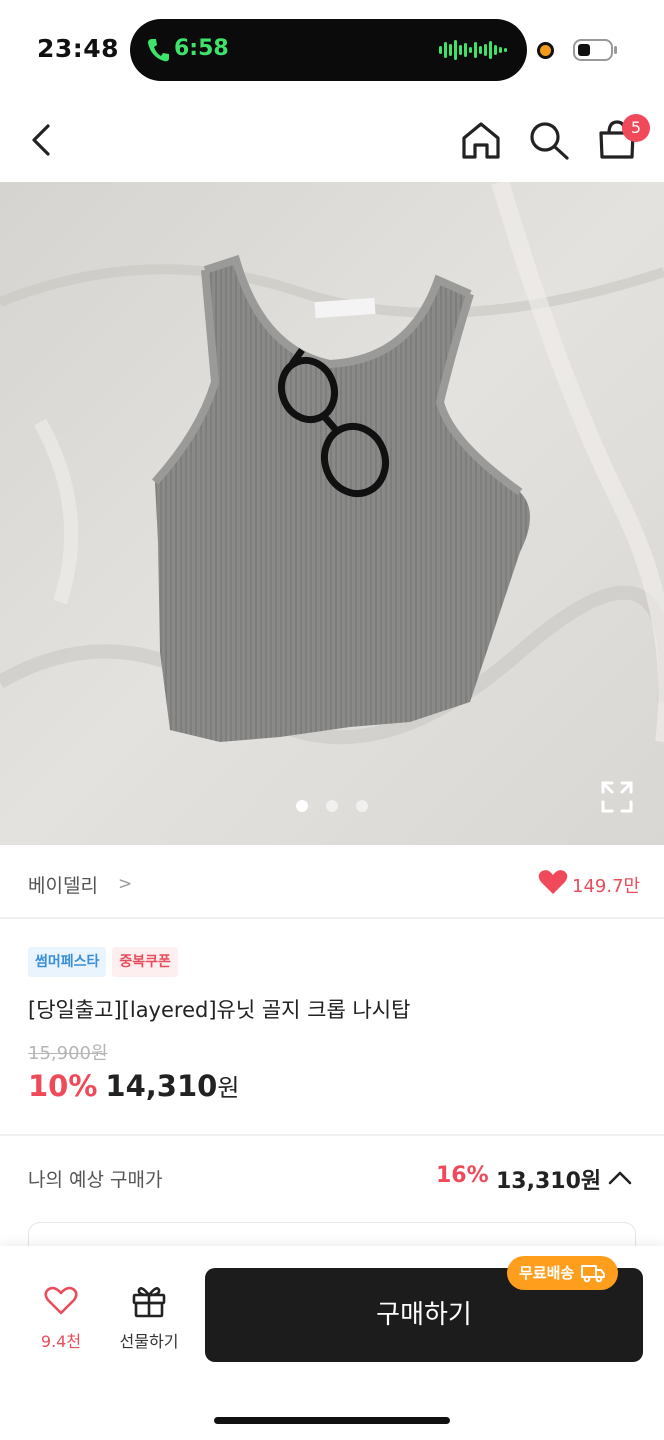  Describe the element at coordinates (63, 884) in the screenshot. I see `brand-name: 베이델리` at that location.